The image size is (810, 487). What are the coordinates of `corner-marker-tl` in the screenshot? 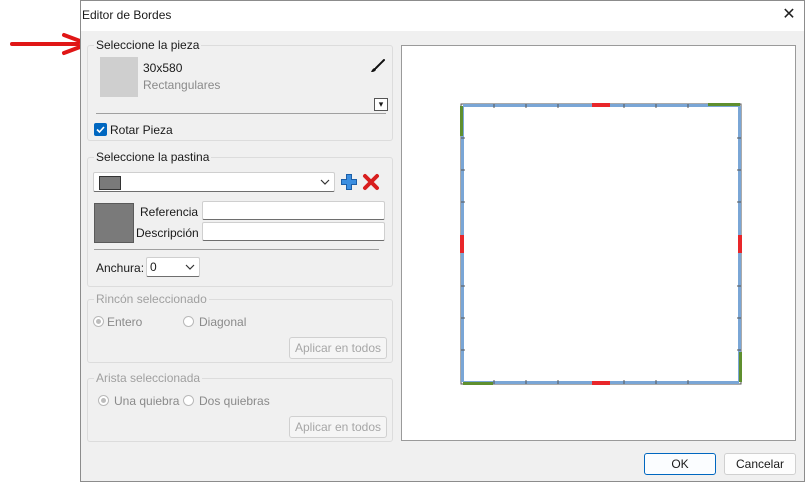 It's located at (461, 121).